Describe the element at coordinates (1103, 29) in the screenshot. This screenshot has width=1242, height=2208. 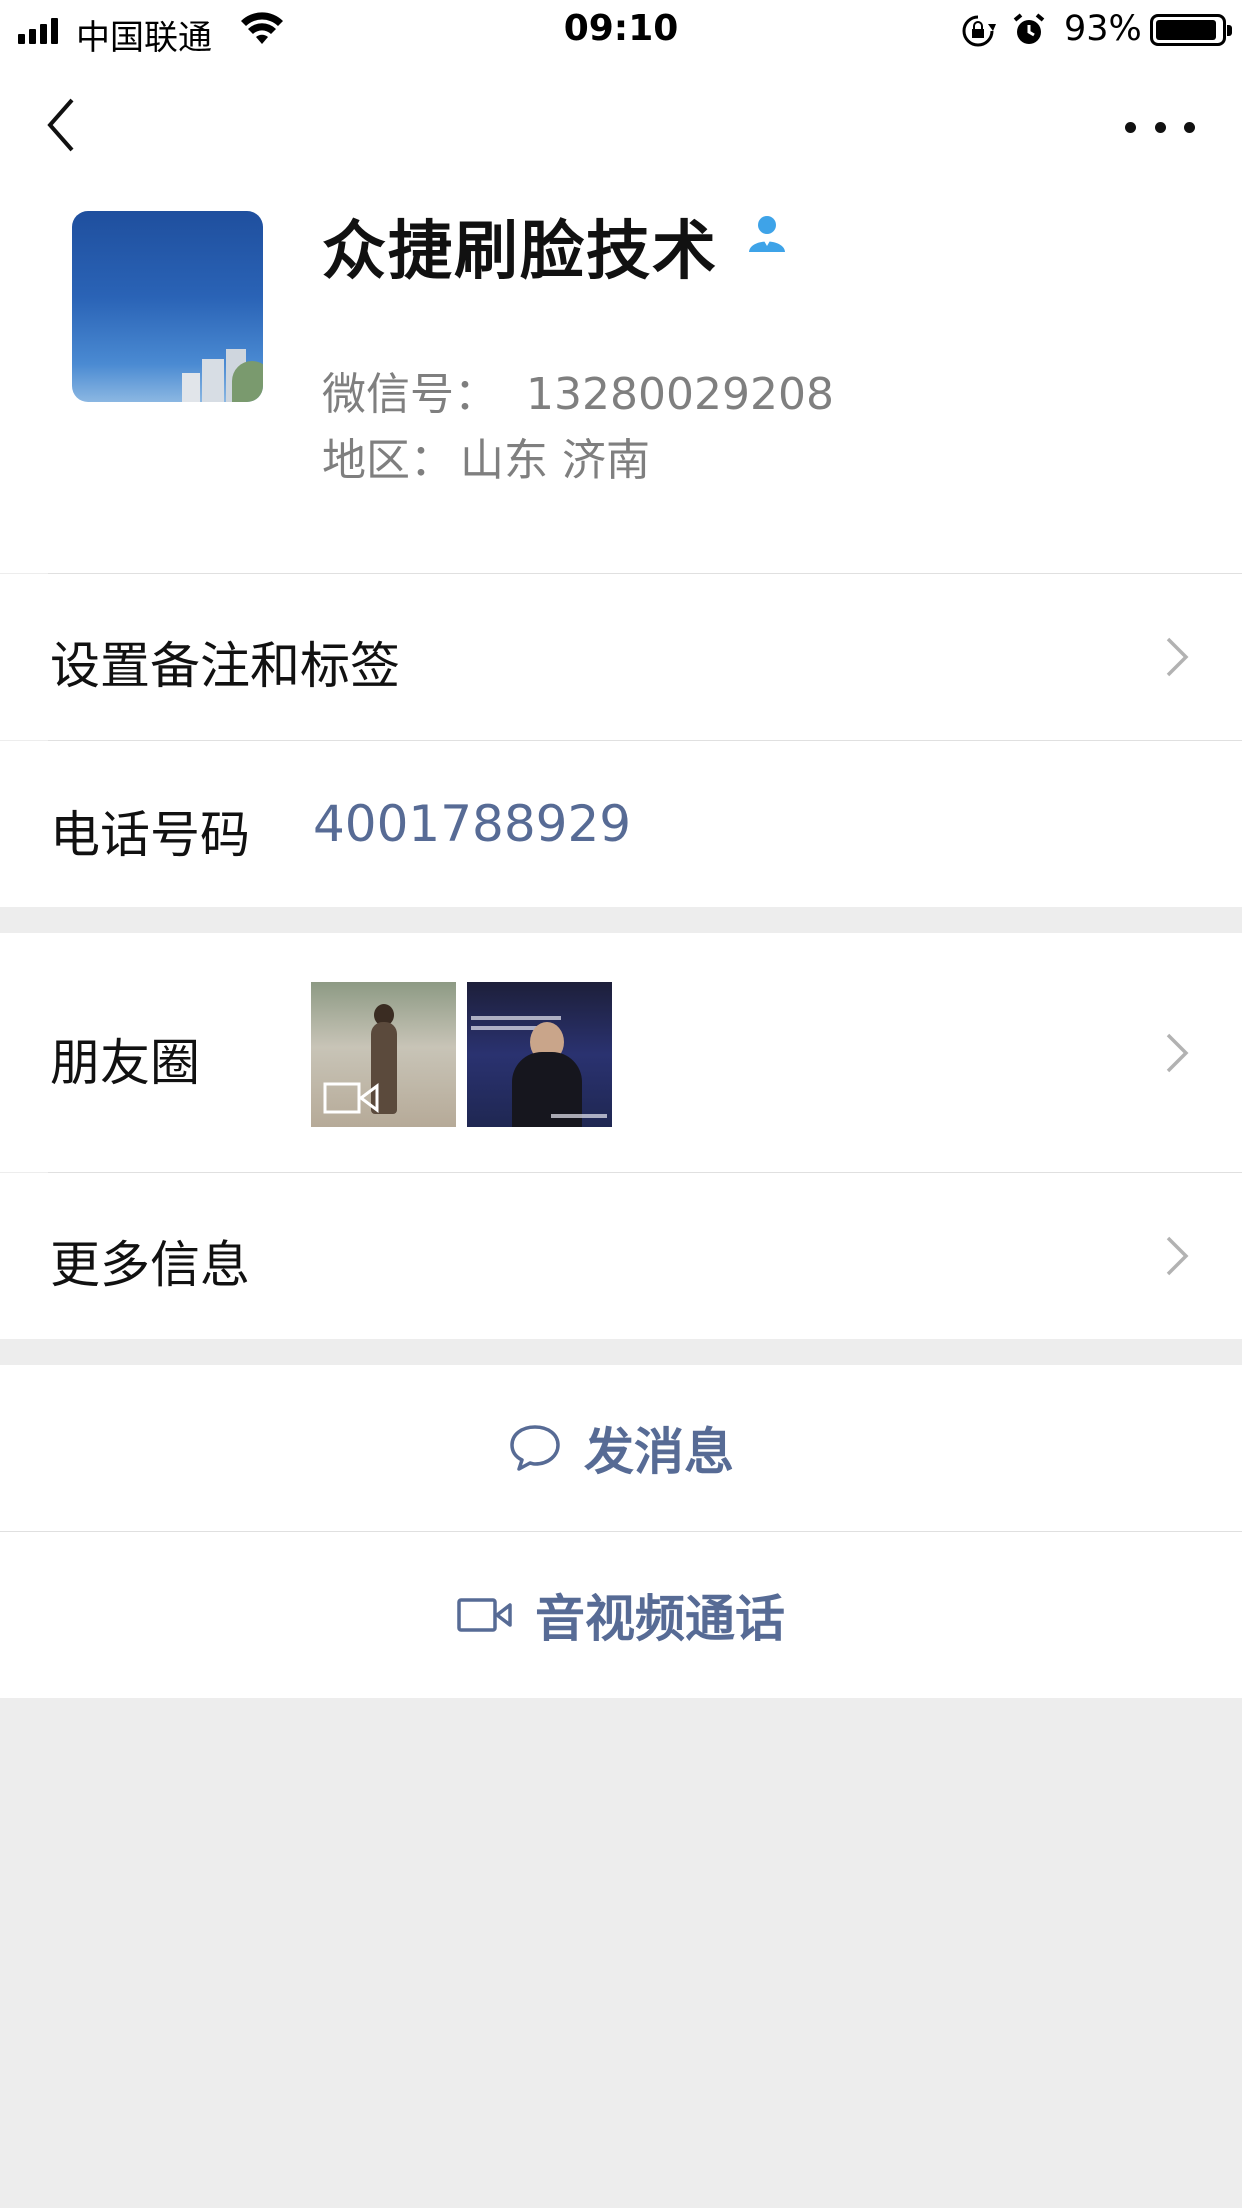
I see `battery-percent: 93%` at that location.